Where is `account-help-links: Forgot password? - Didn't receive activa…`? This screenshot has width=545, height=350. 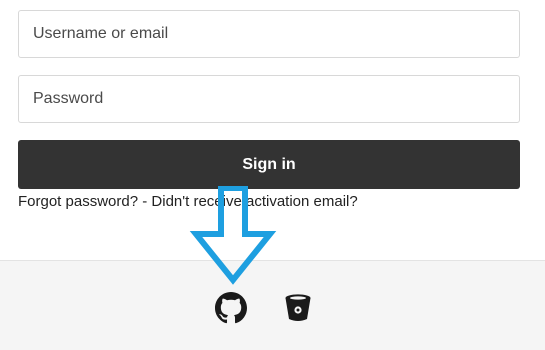
account-help-links: Forgot password? - Didn't receive activa… is located at coordinates (188, 201).